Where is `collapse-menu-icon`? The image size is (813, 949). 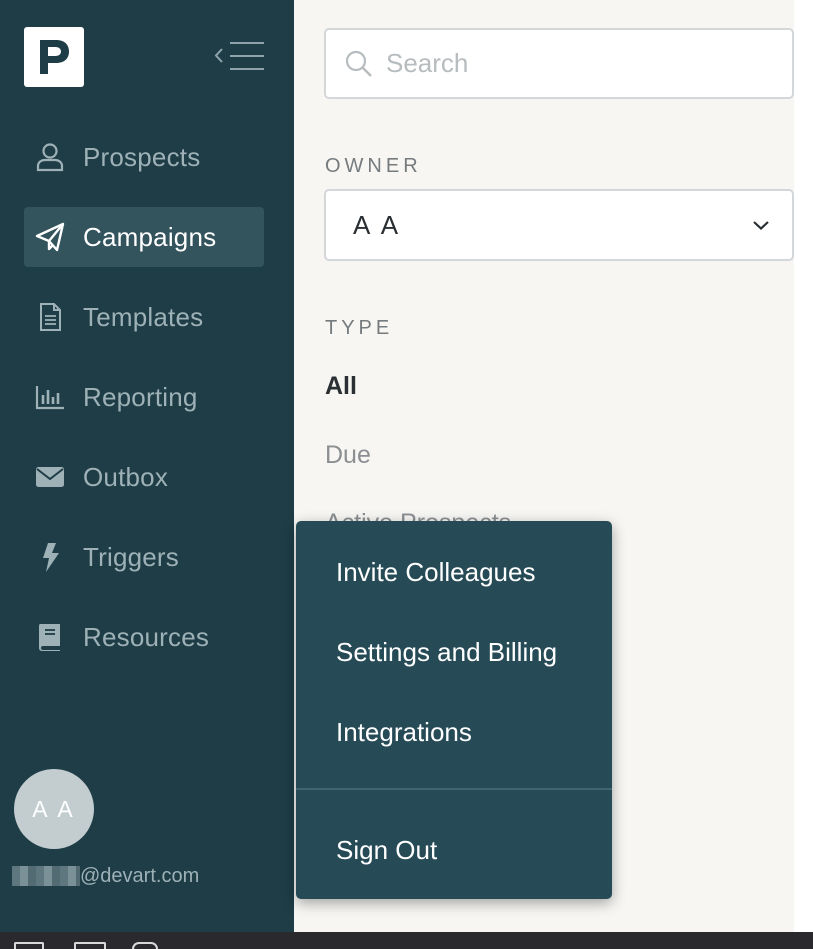 collapse-menu-icon is located at coordinates (239, 56).